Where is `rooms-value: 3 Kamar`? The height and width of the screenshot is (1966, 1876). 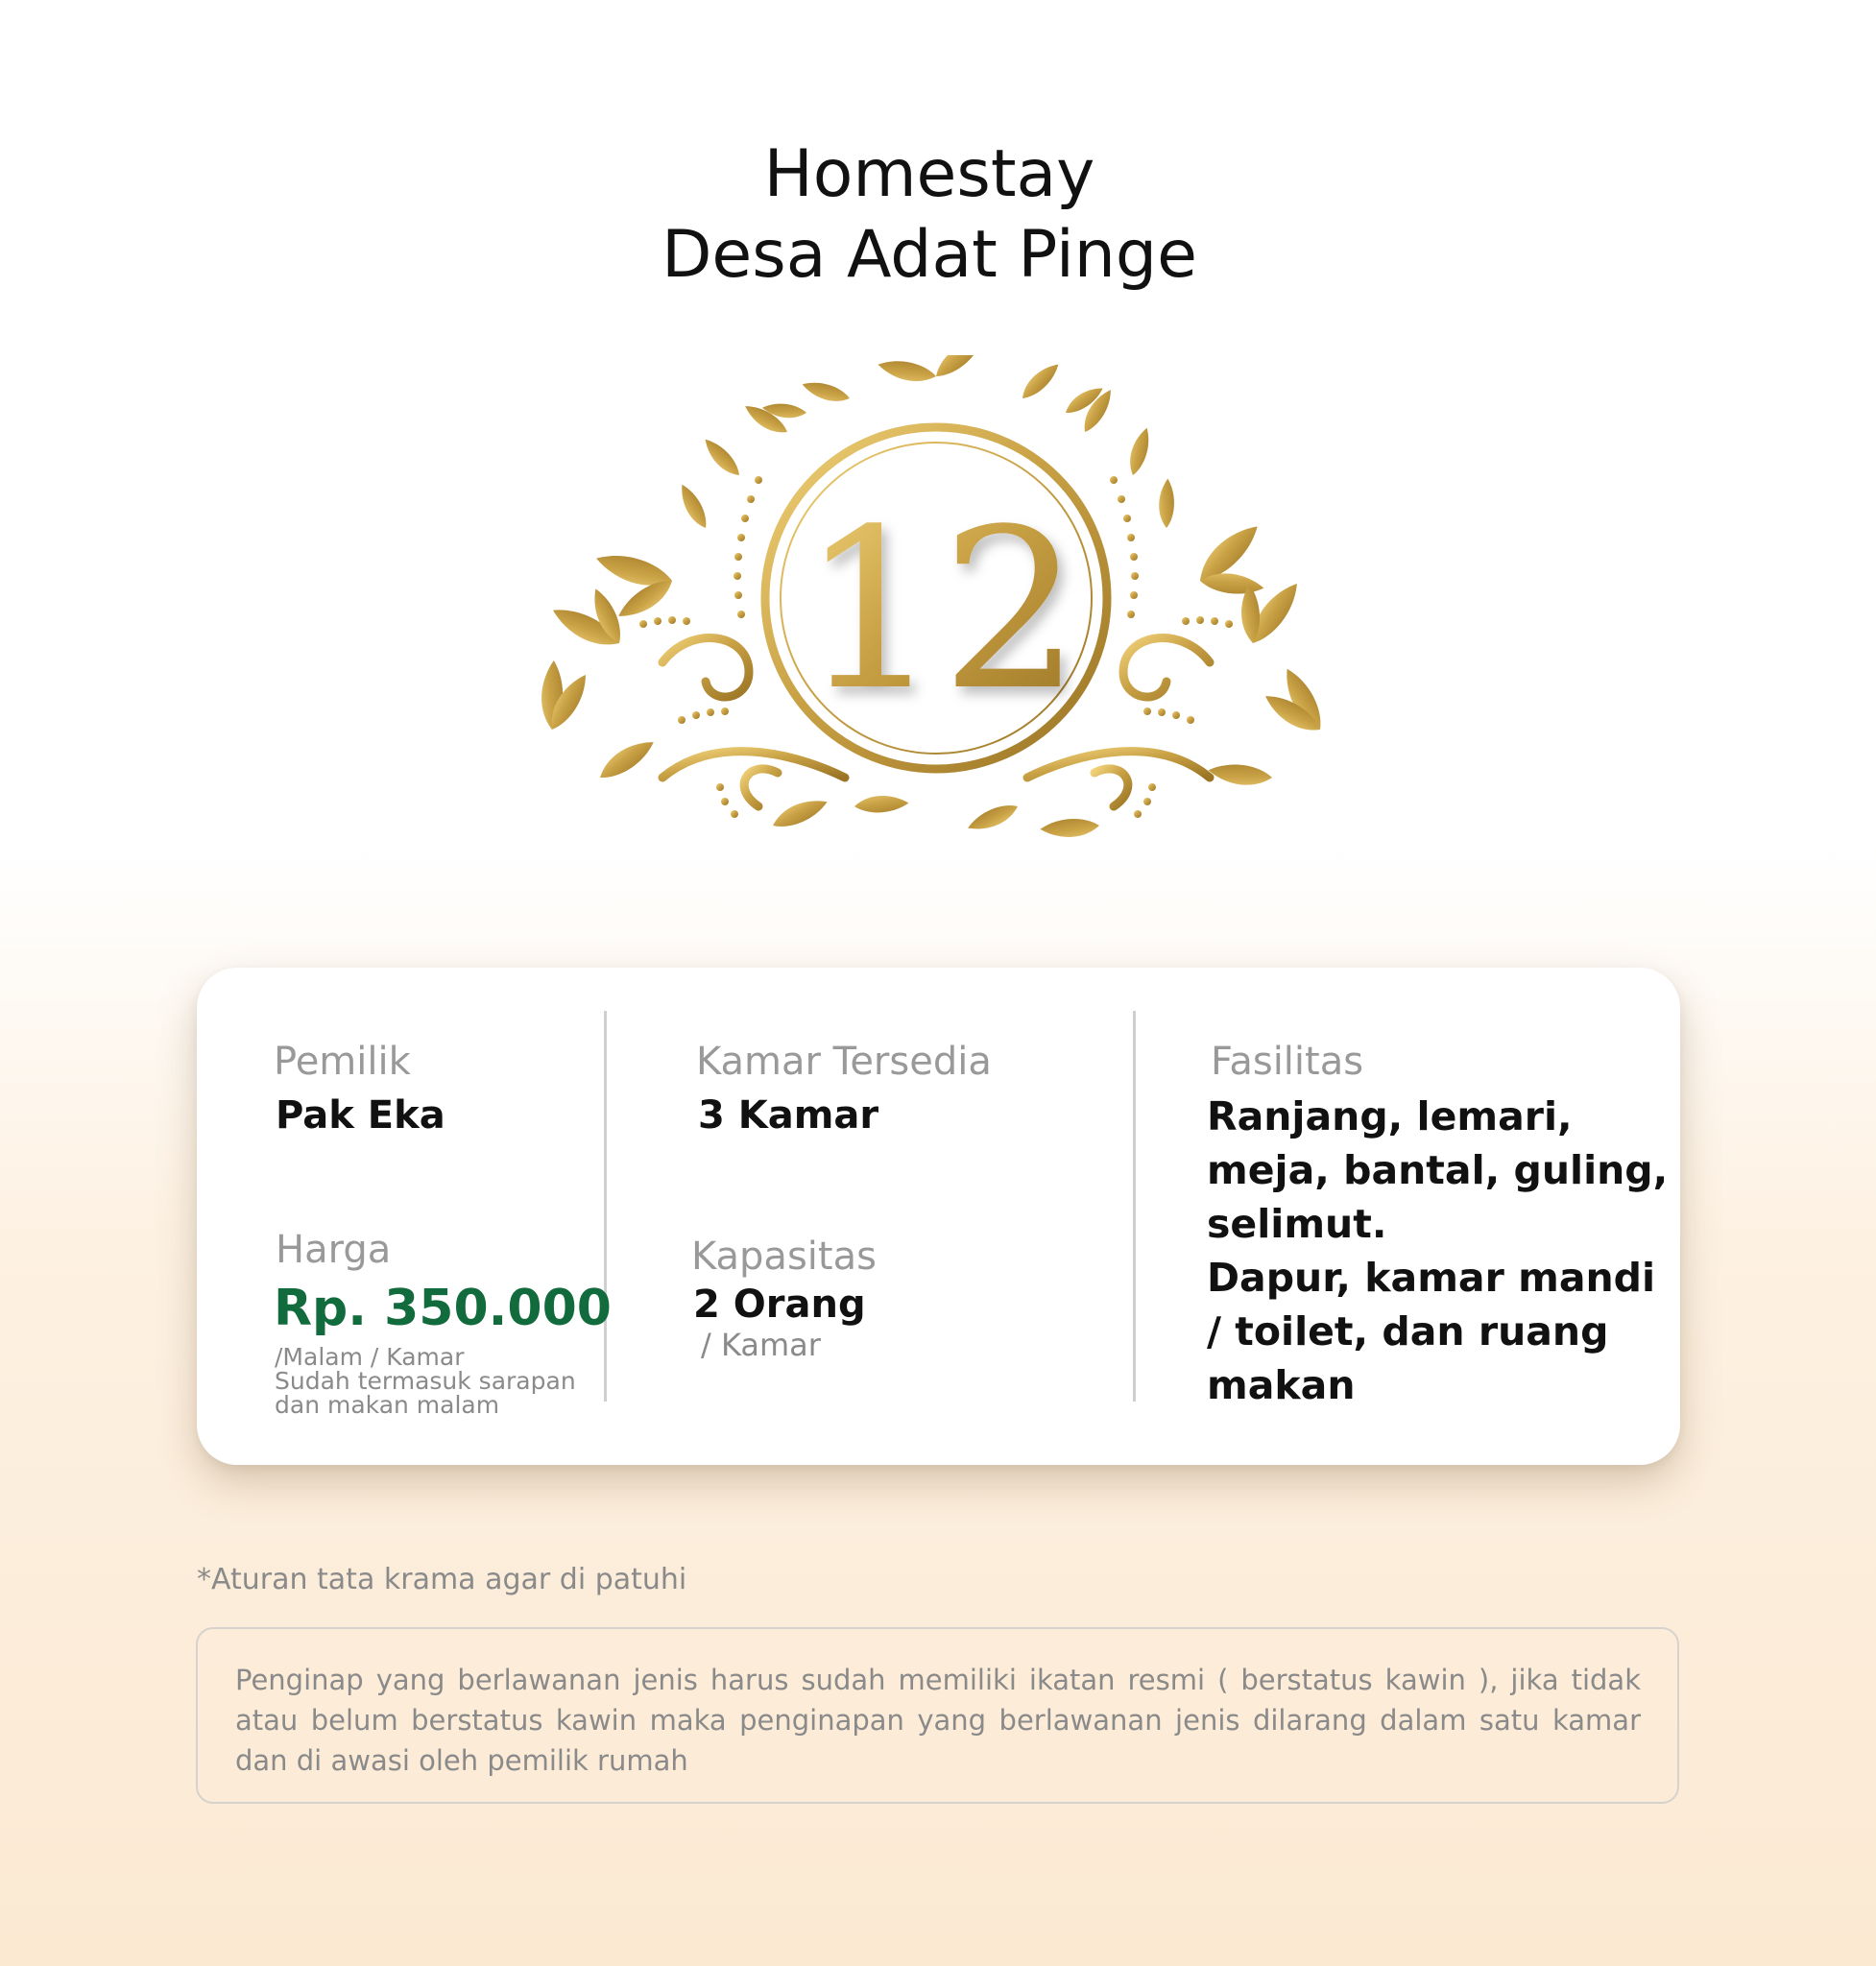
rooms-value: 3 Kamar is located at coordinates (789, 1115).